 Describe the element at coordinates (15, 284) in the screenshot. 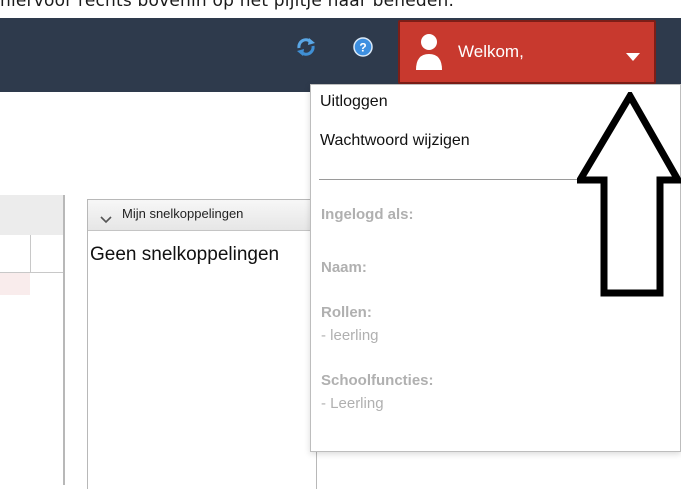

I see `left-panel-highlight-cell` at that location.